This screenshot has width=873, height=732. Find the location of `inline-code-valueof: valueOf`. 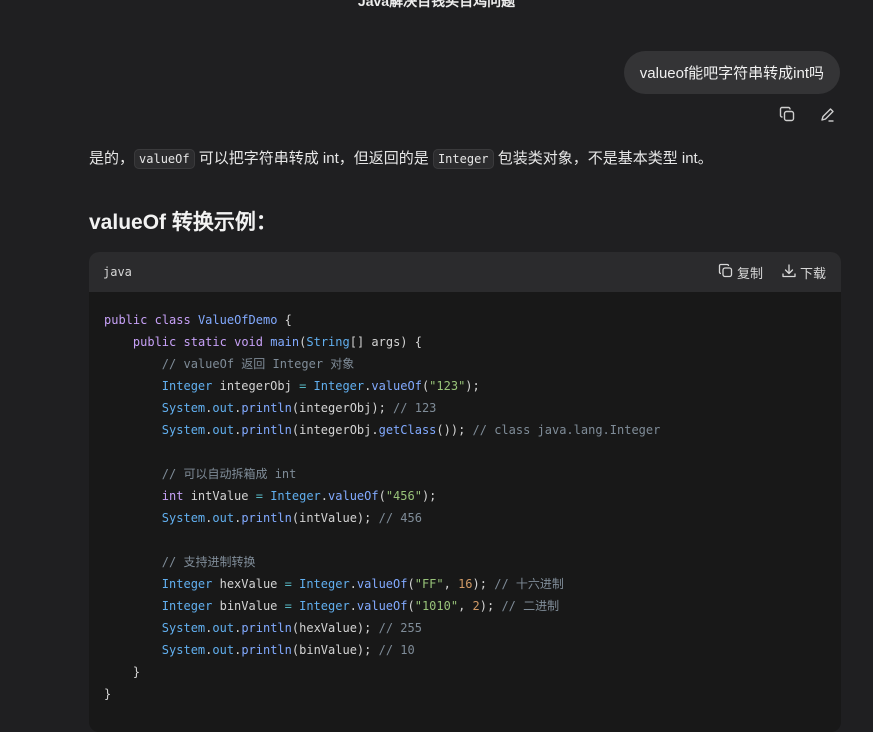

inline-code-valueof: valueOf is located at coordinates (164, 159).